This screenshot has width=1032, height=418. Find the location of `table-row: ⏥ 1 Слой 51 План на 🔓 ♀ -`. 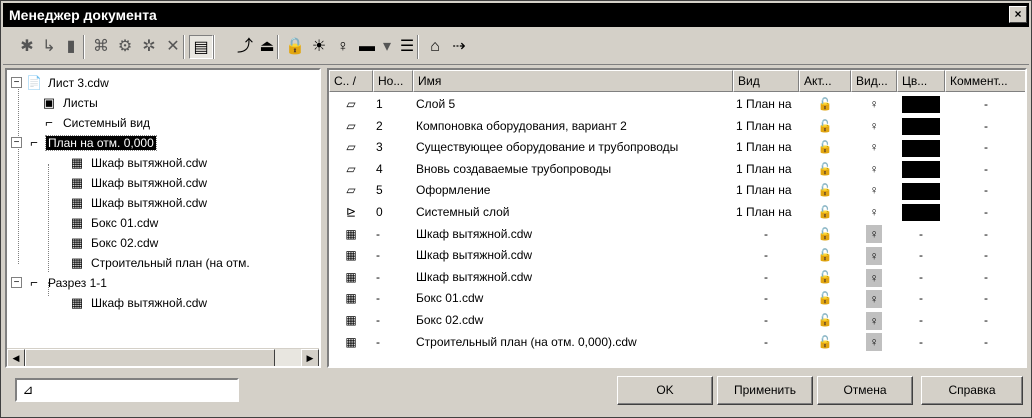

table-row: ⏥ 1 Слой 51 План на 🔓 ♀ - is located at coordinates (677, 104).